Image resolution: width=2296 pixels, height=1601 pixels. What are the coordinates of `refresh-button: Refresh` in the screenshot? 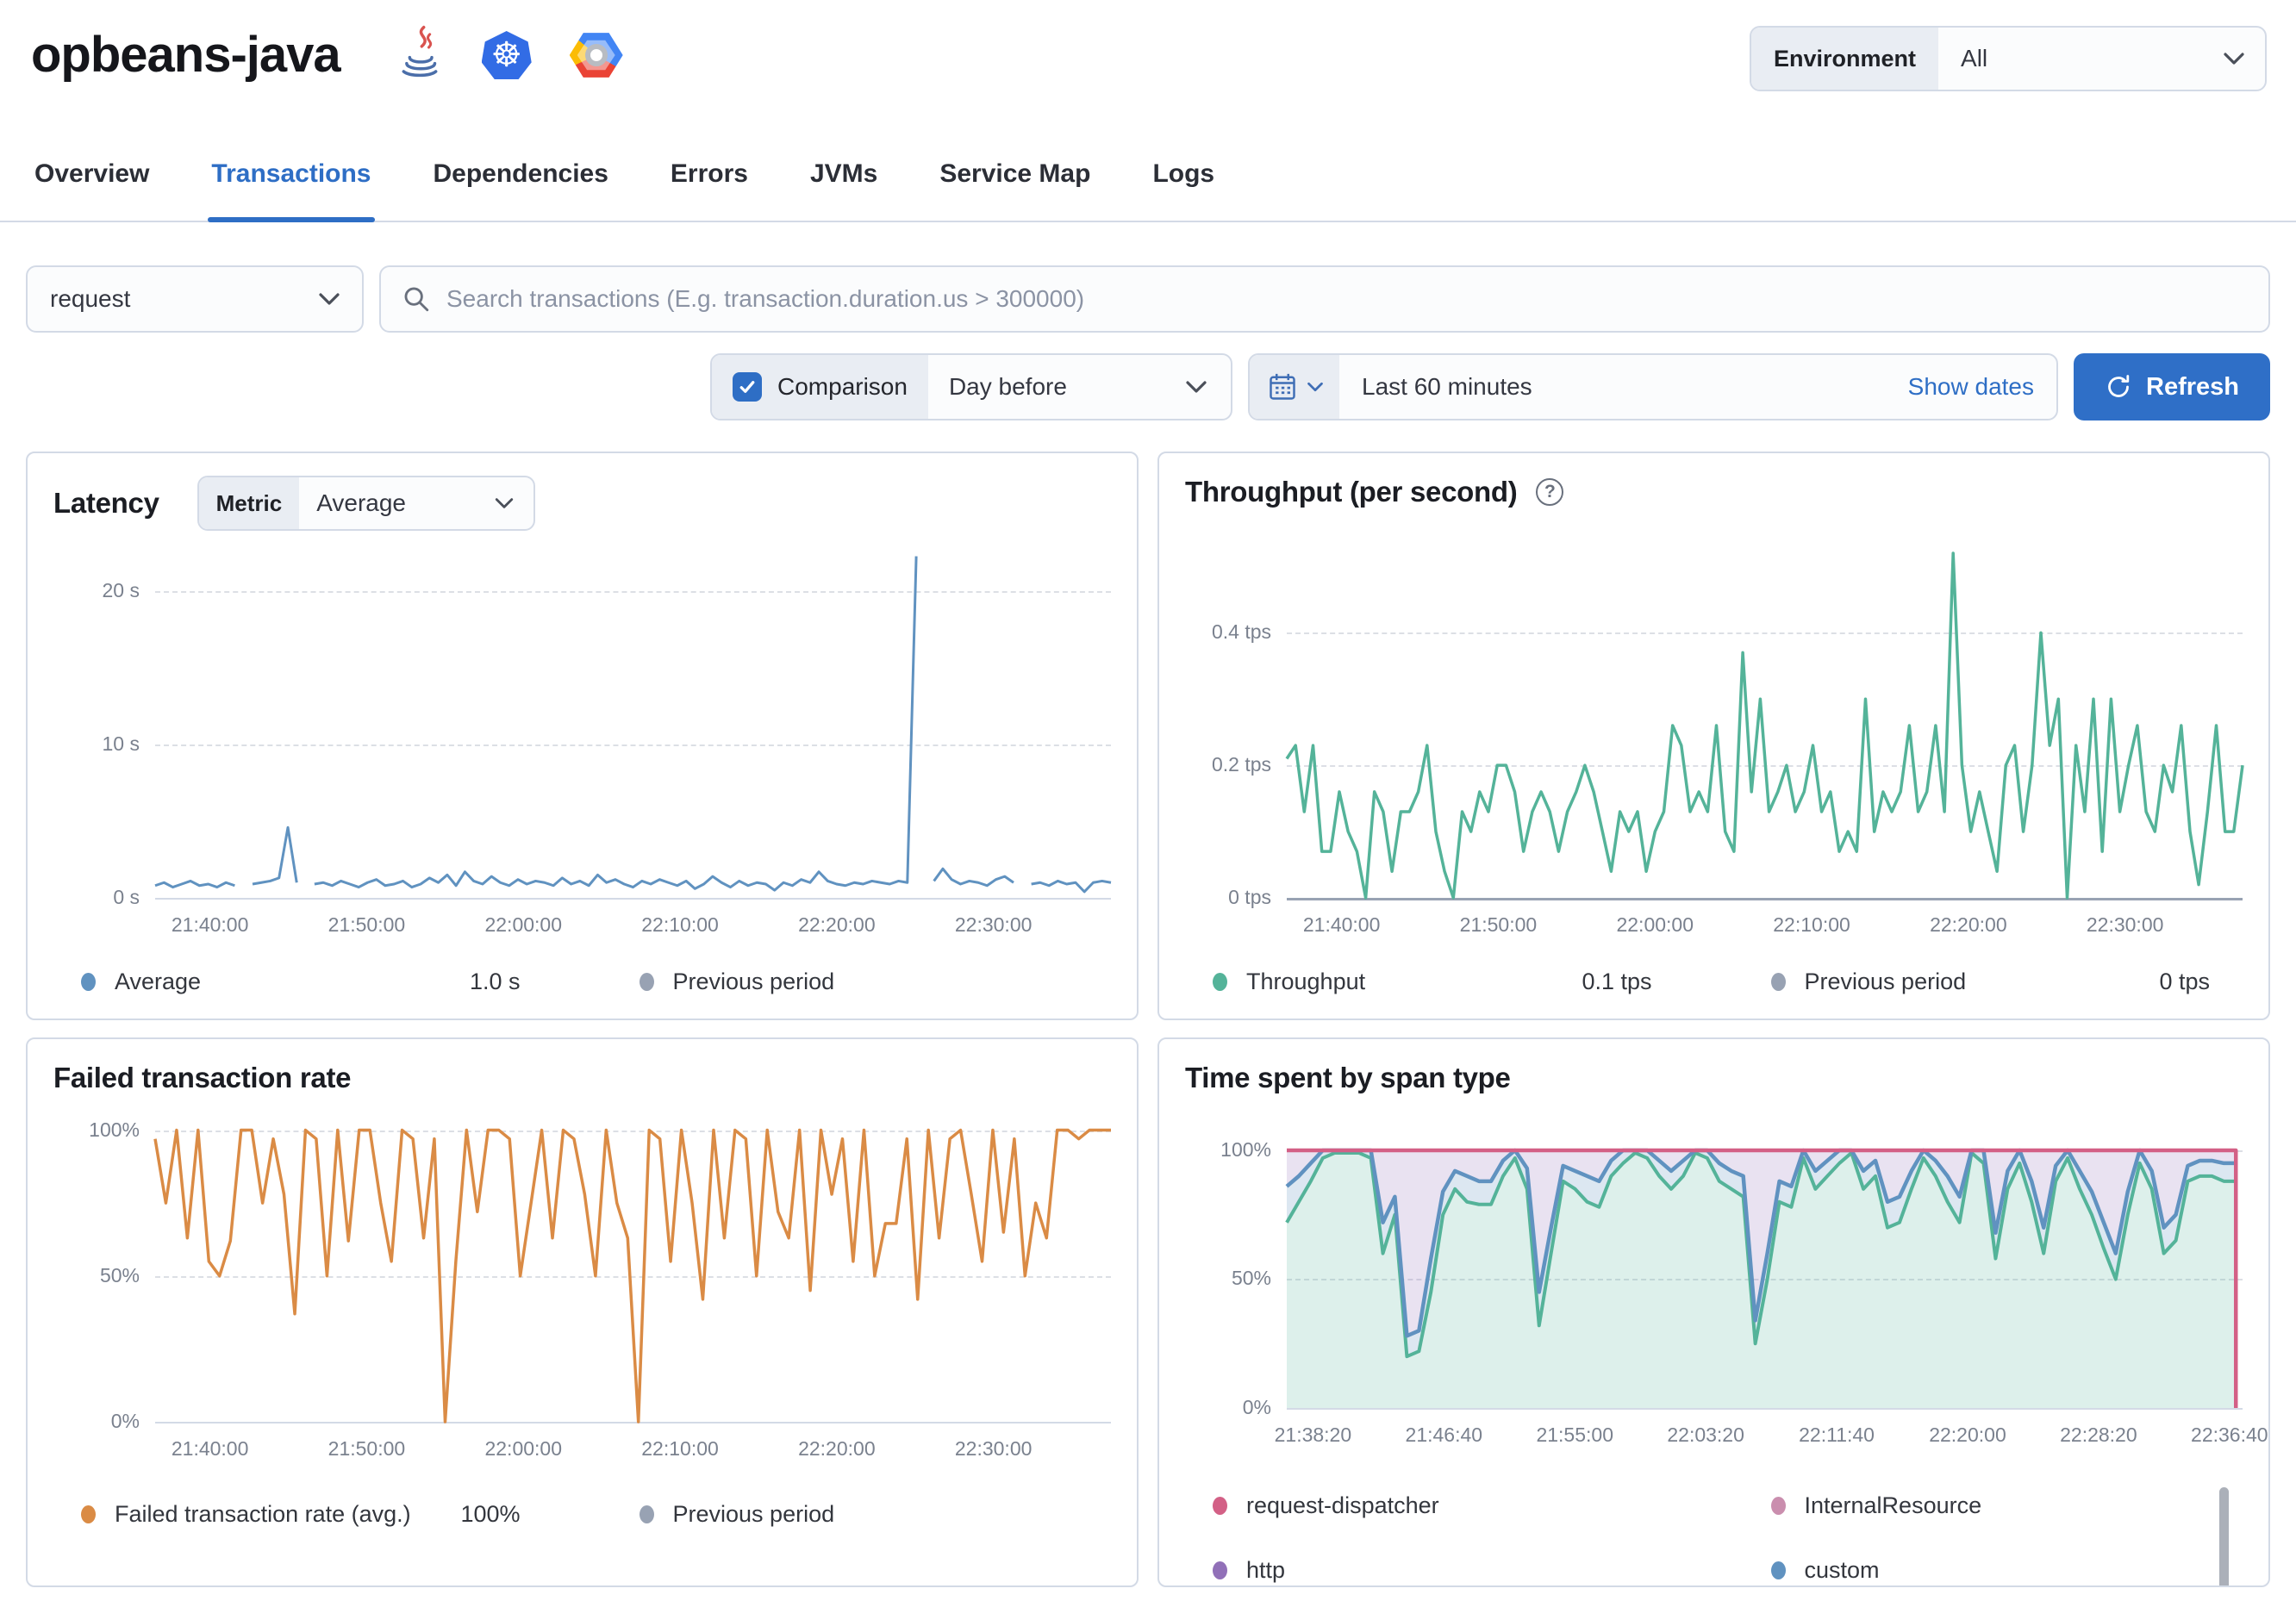 It's located at (2172, 386).